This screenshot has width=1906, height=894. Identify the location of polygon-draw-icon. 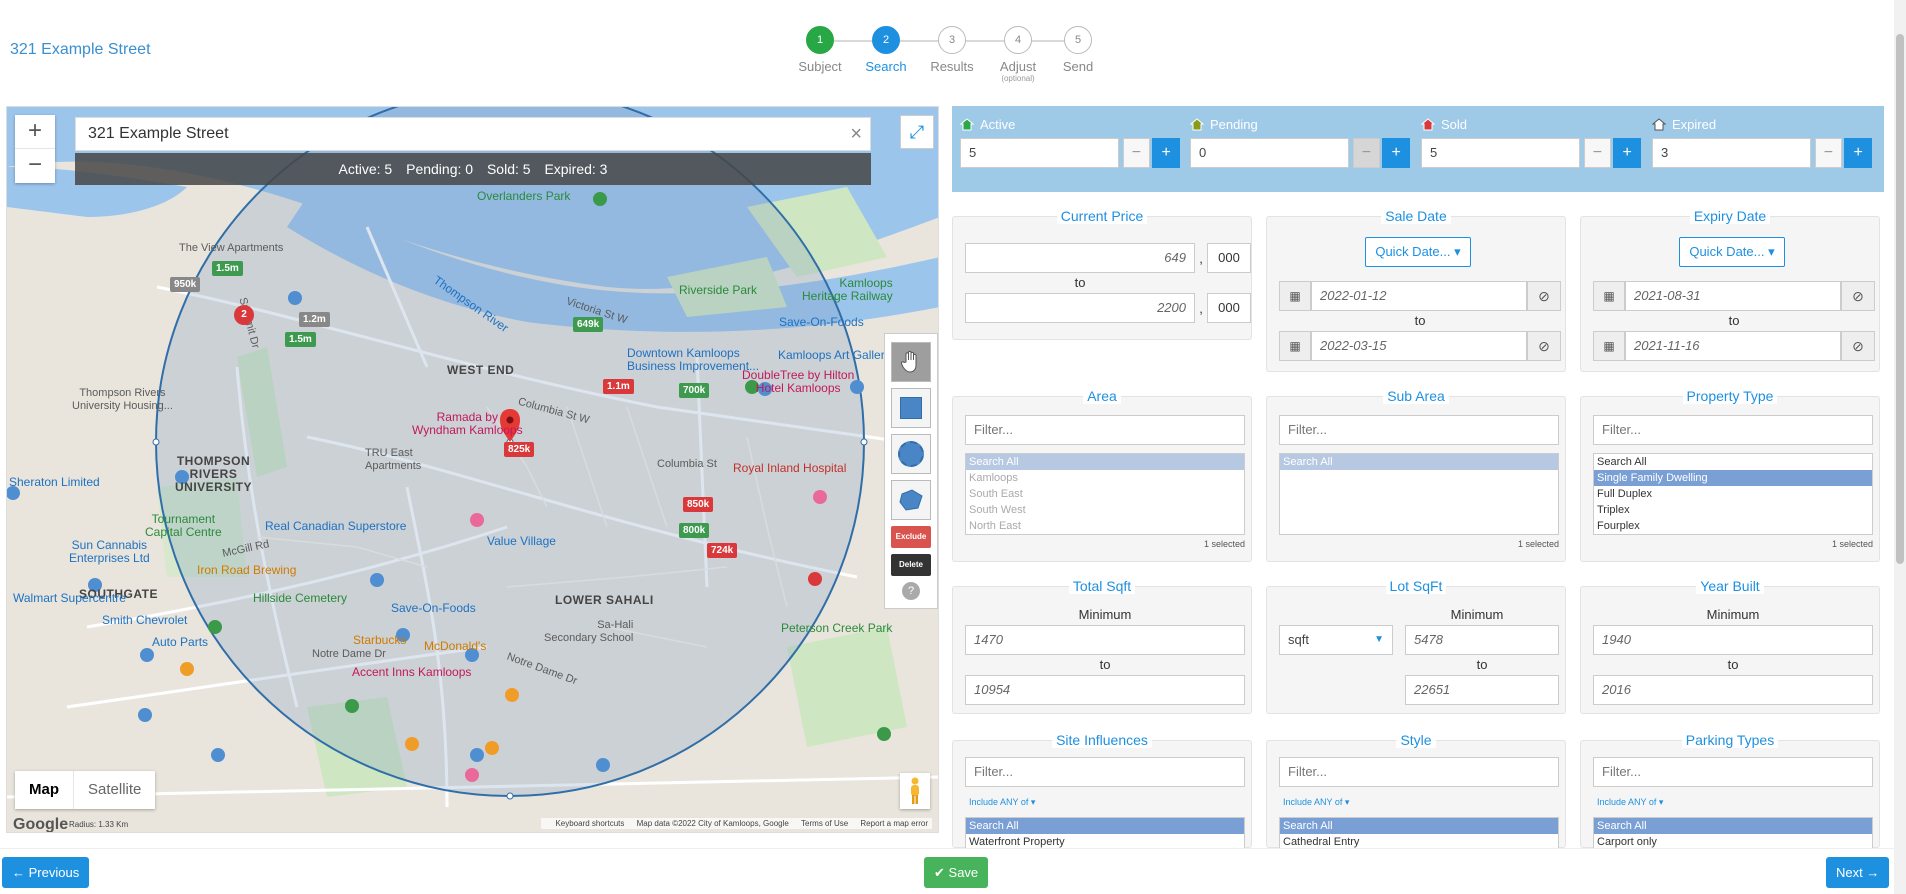
(911, 500).